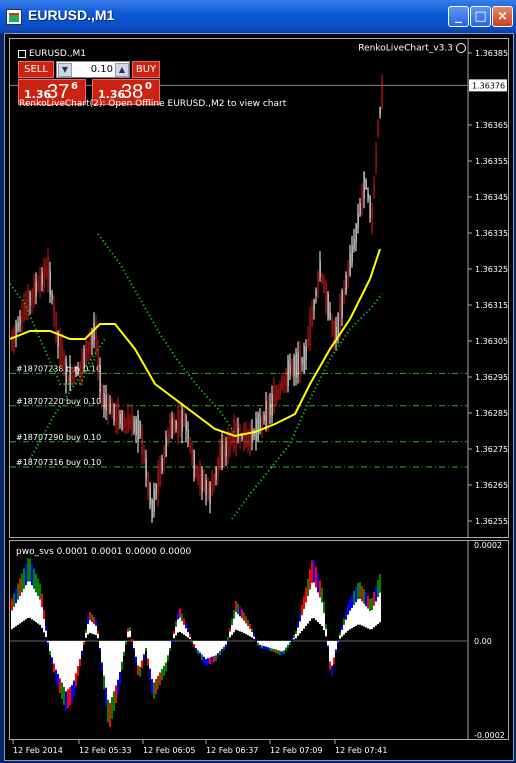  I want to click on sell-button: SELL, so click(36, 69).